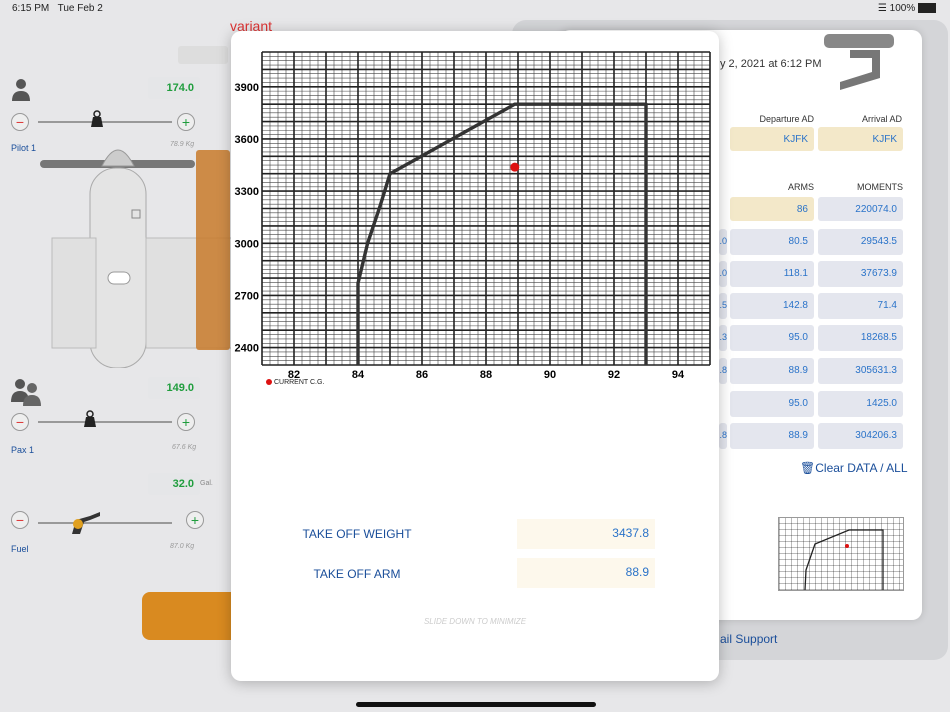 This screenshot has width=950, height=712. I want to click on departure-header: Departure AD, so click(786, 119).